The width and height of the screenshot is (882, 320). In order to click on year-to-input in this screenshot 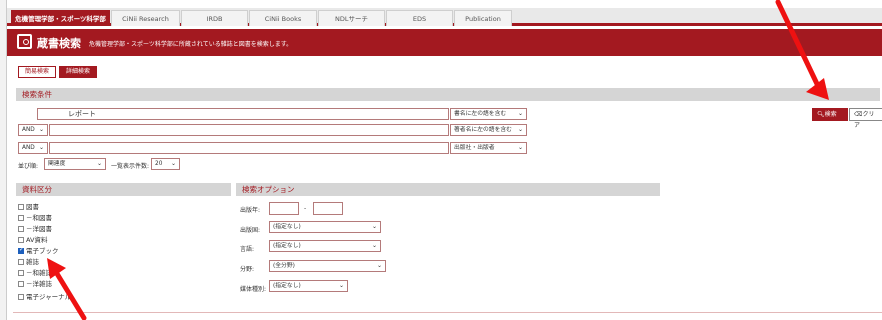, I will do `click(328, 208)`.